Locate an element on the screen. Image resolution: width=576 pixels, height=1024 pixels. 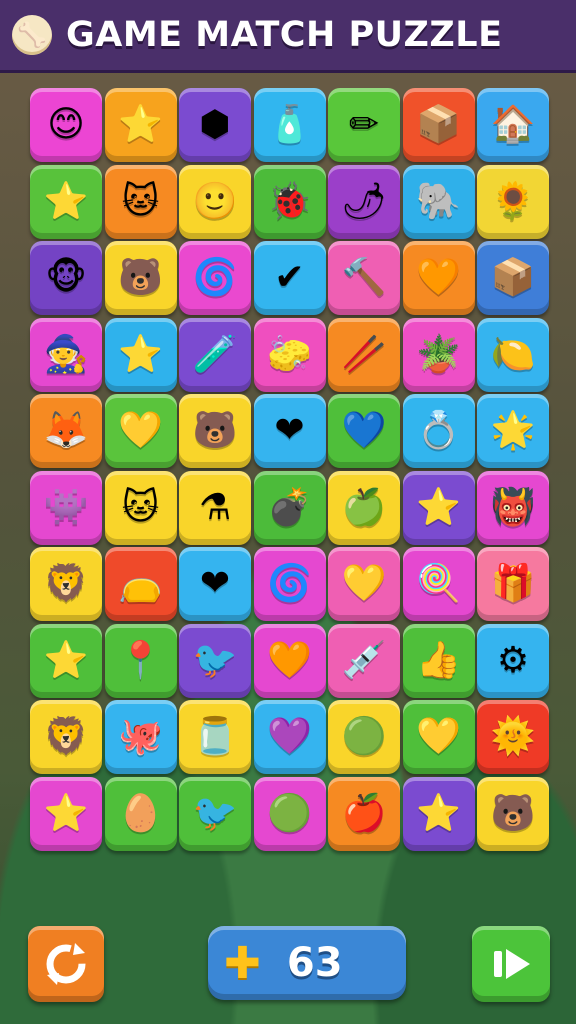
yellow-star-icon: ⭐ is located at coordinates (140, 354).